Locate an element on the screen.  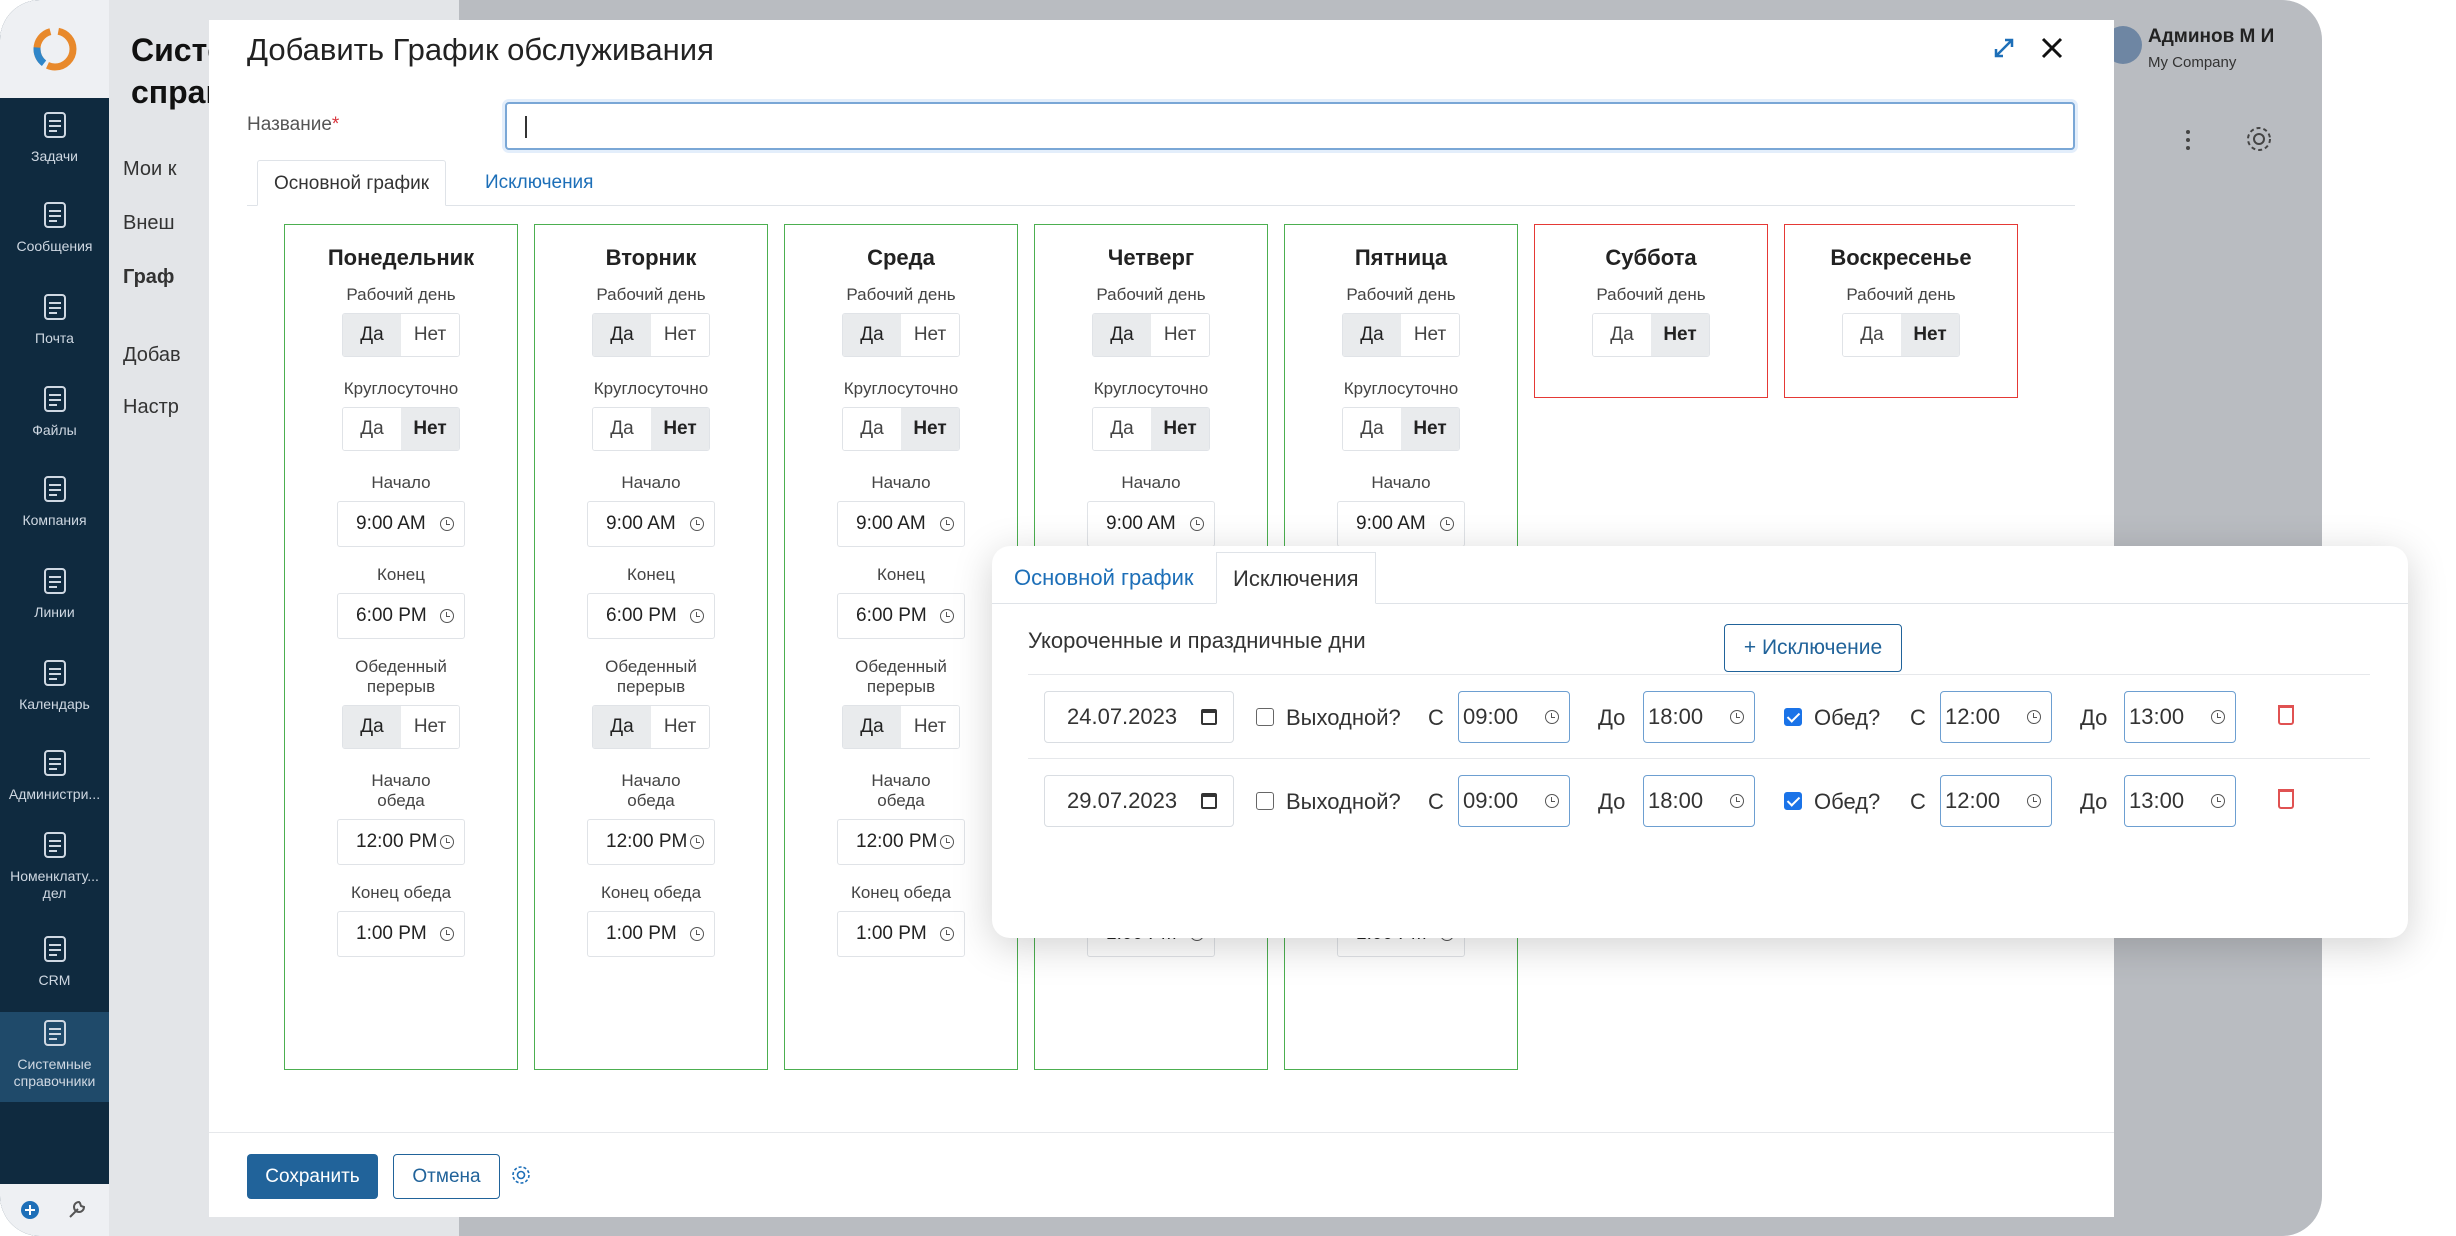
expand-icon is located at coordinates (2004, 48).